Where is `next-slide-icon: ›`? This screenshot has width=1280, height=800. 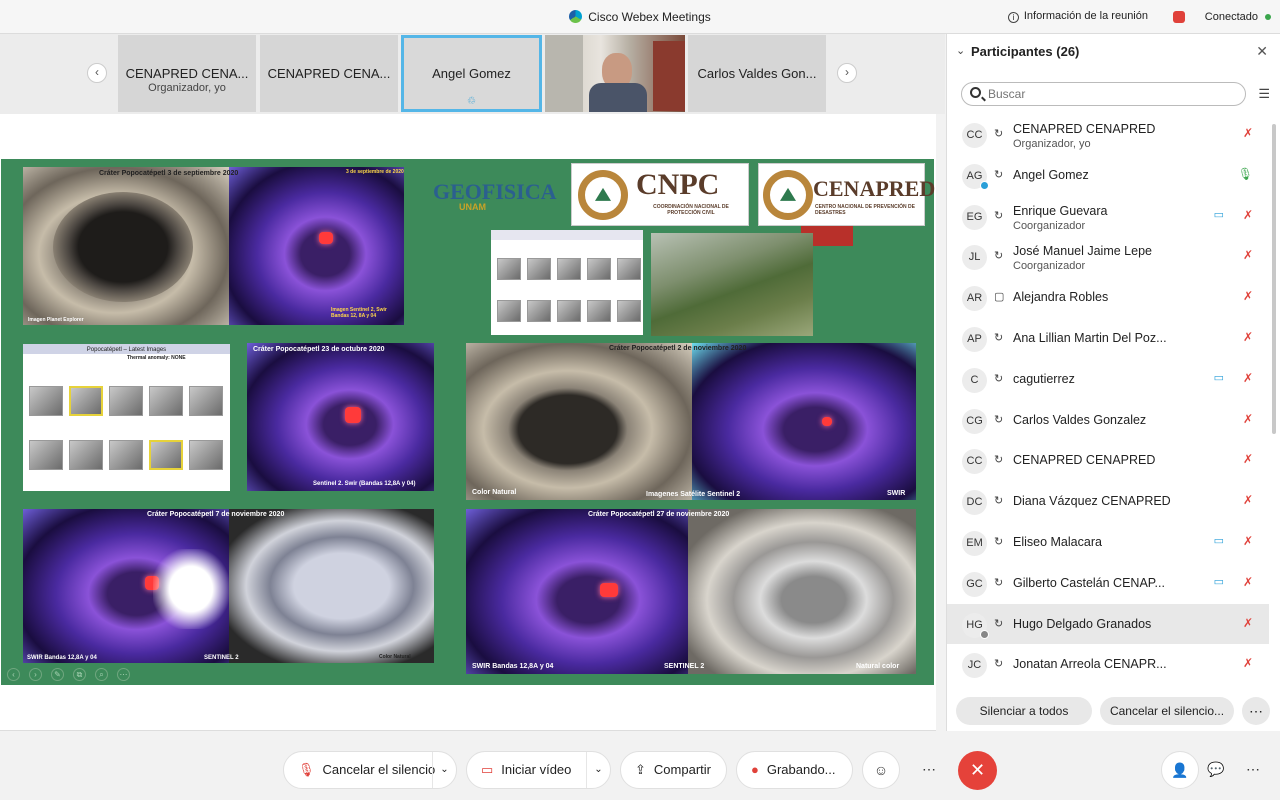
next-slide-icon: › is located at coordinates (35, 674).